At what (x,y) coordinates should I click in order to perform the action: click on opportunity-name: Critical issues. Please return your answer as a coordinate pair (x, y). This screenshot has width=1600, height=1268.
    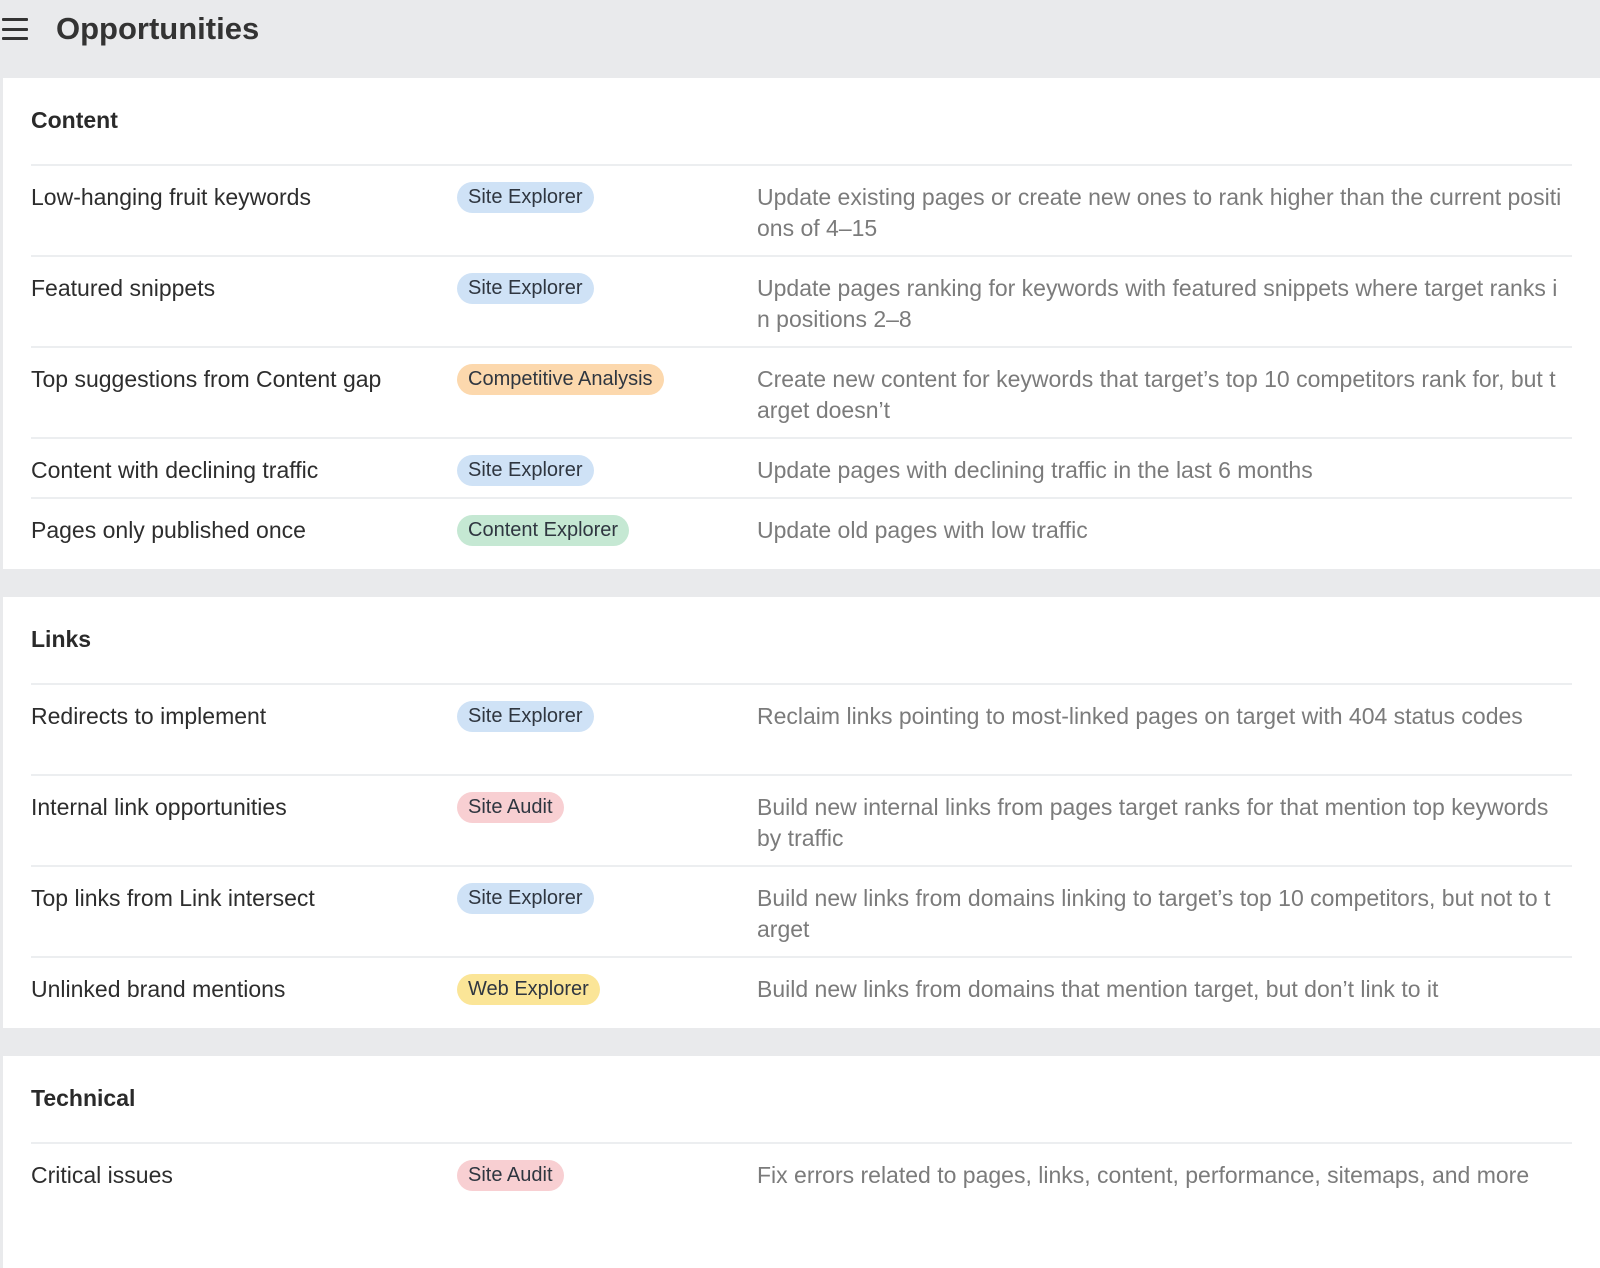
    Looking at the image, I should click on (244, 1196).